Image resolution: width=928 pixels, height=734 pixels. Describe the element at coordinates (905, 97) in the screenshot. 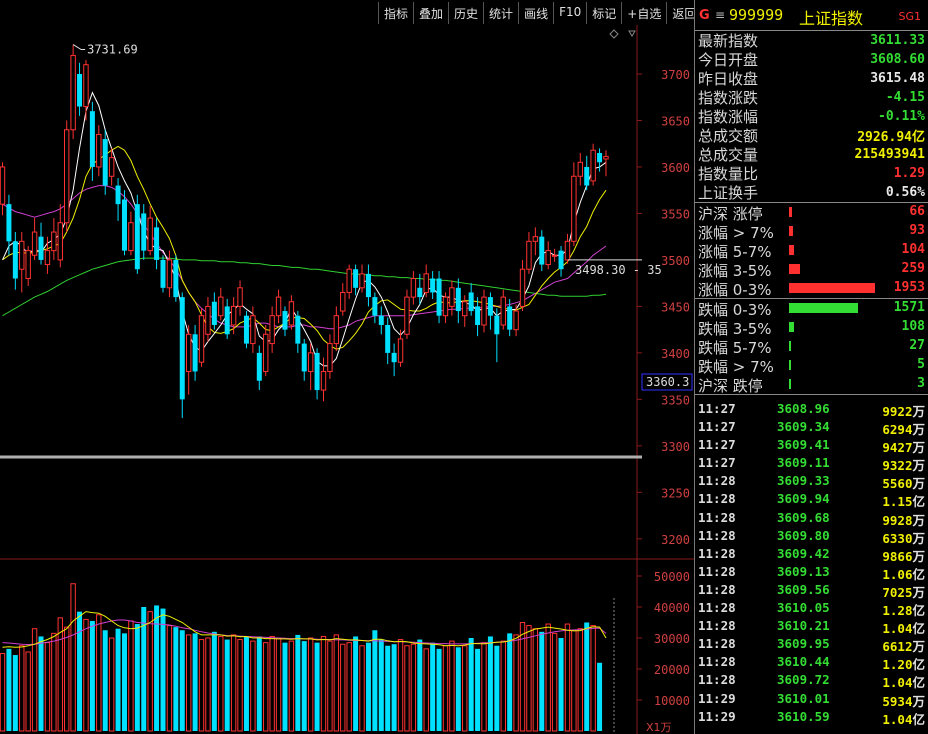

I see `quote-value: -4.15` at that location.